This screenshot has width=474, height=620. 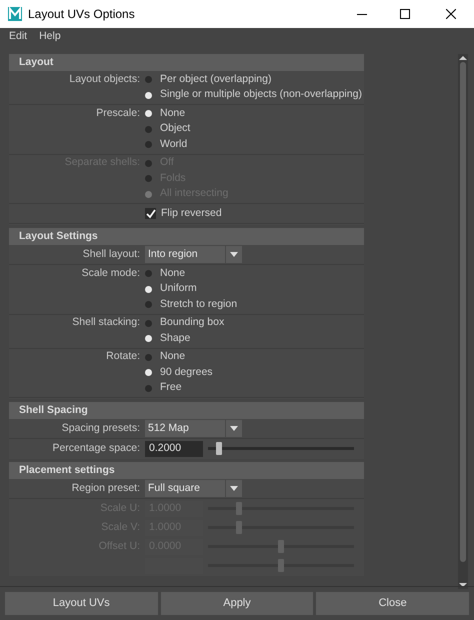 What do you see at coordinates (96, 448) in the screenshot?
I see `field-label: Percentage space:` at bounding box center [96, 448].